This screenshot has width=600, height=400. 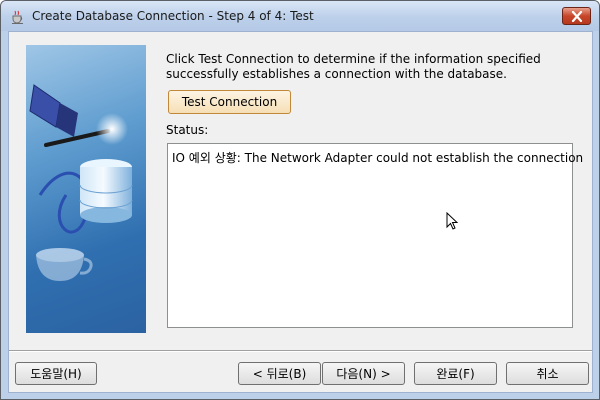 I want to click on cancel-button: 취소, so click(x=547, y=373).